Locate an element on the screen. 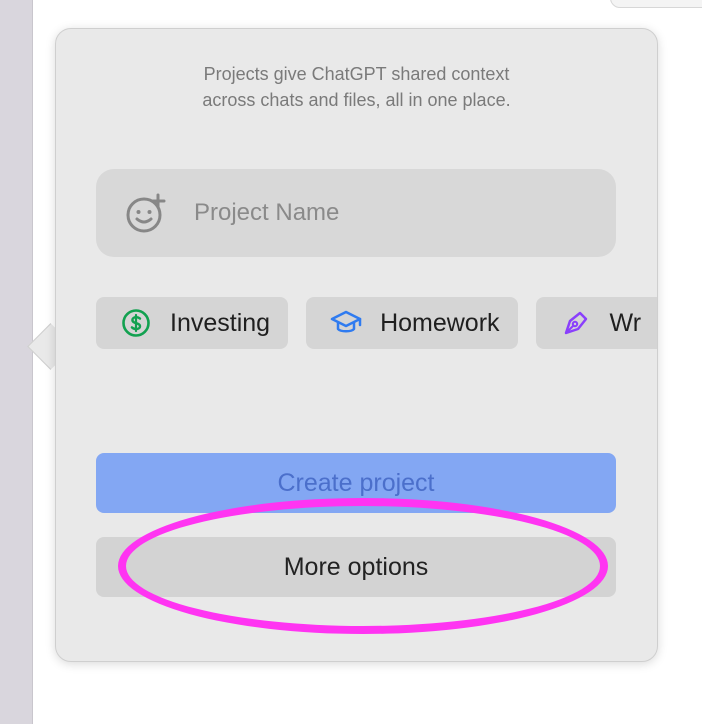 This screenshot has width=702, height=724. graduation-cap-icon is located at coordinates (346, 321).